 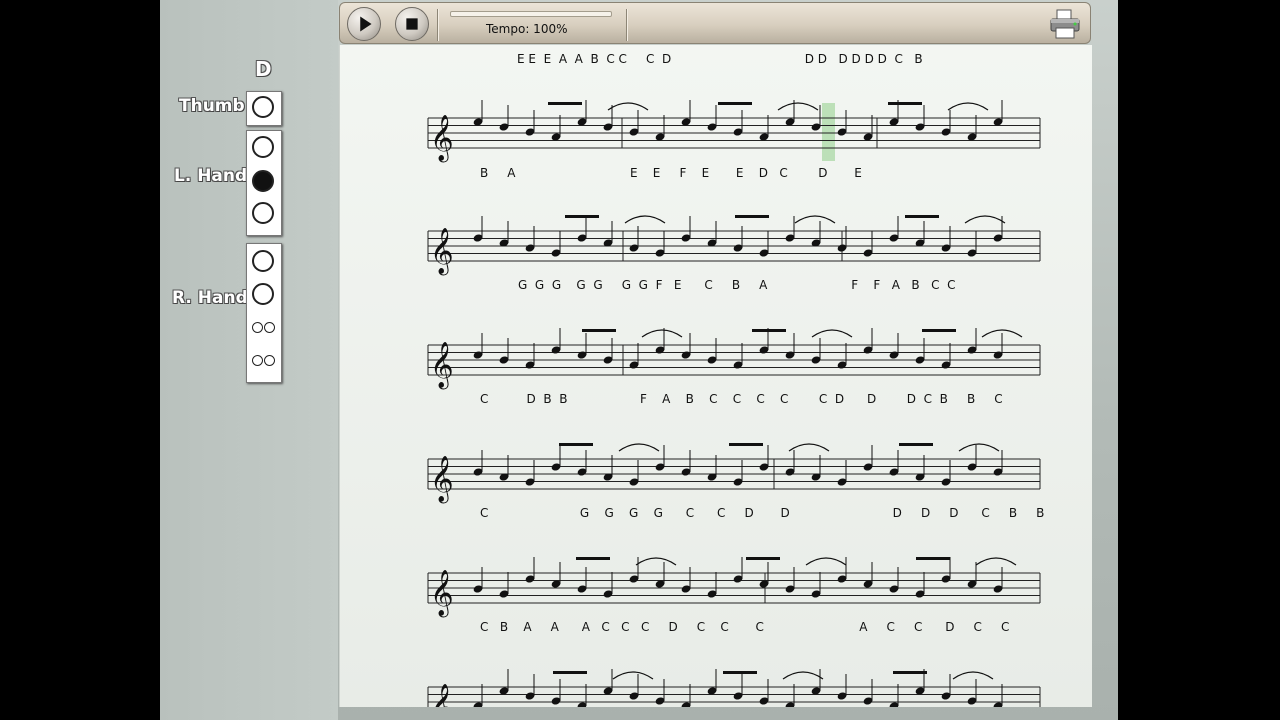 I want to click on fingering-panel: D Thumb L. Hand R. Hand, so click(x=249, y=360).